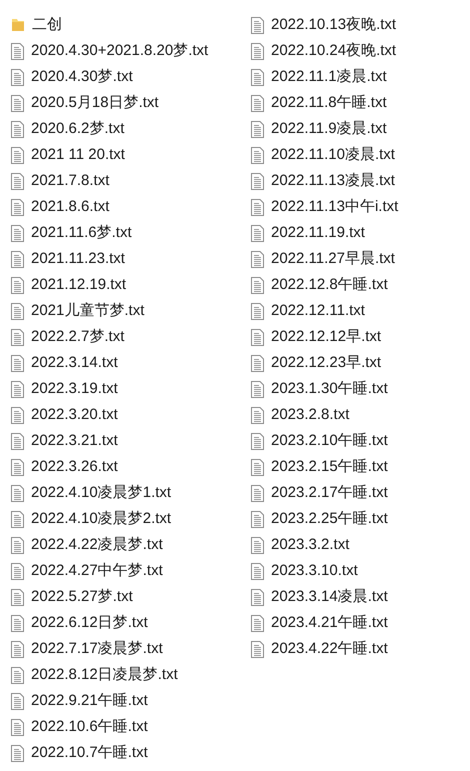 The image size is (470, 771). I want to click on file-item: 2022.12.8午睡.txt, so click(355, 285).